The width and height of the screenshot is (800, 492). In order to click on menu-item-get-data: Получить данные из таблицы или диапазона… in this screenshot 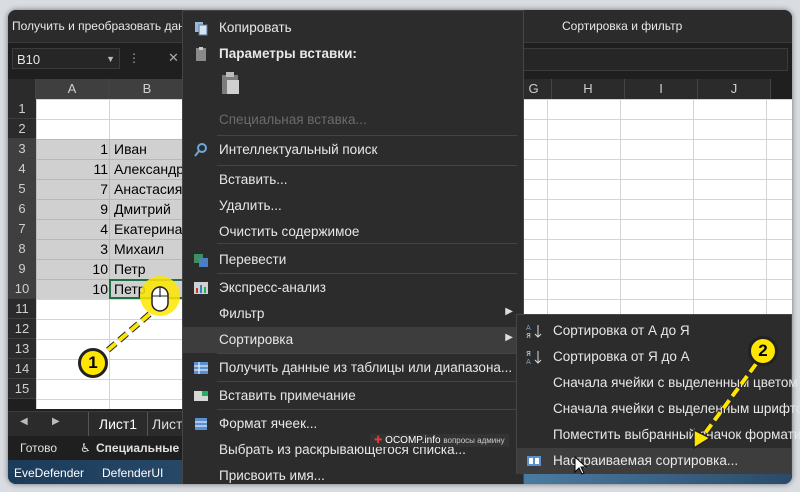, I will do `click(353, 368)`.